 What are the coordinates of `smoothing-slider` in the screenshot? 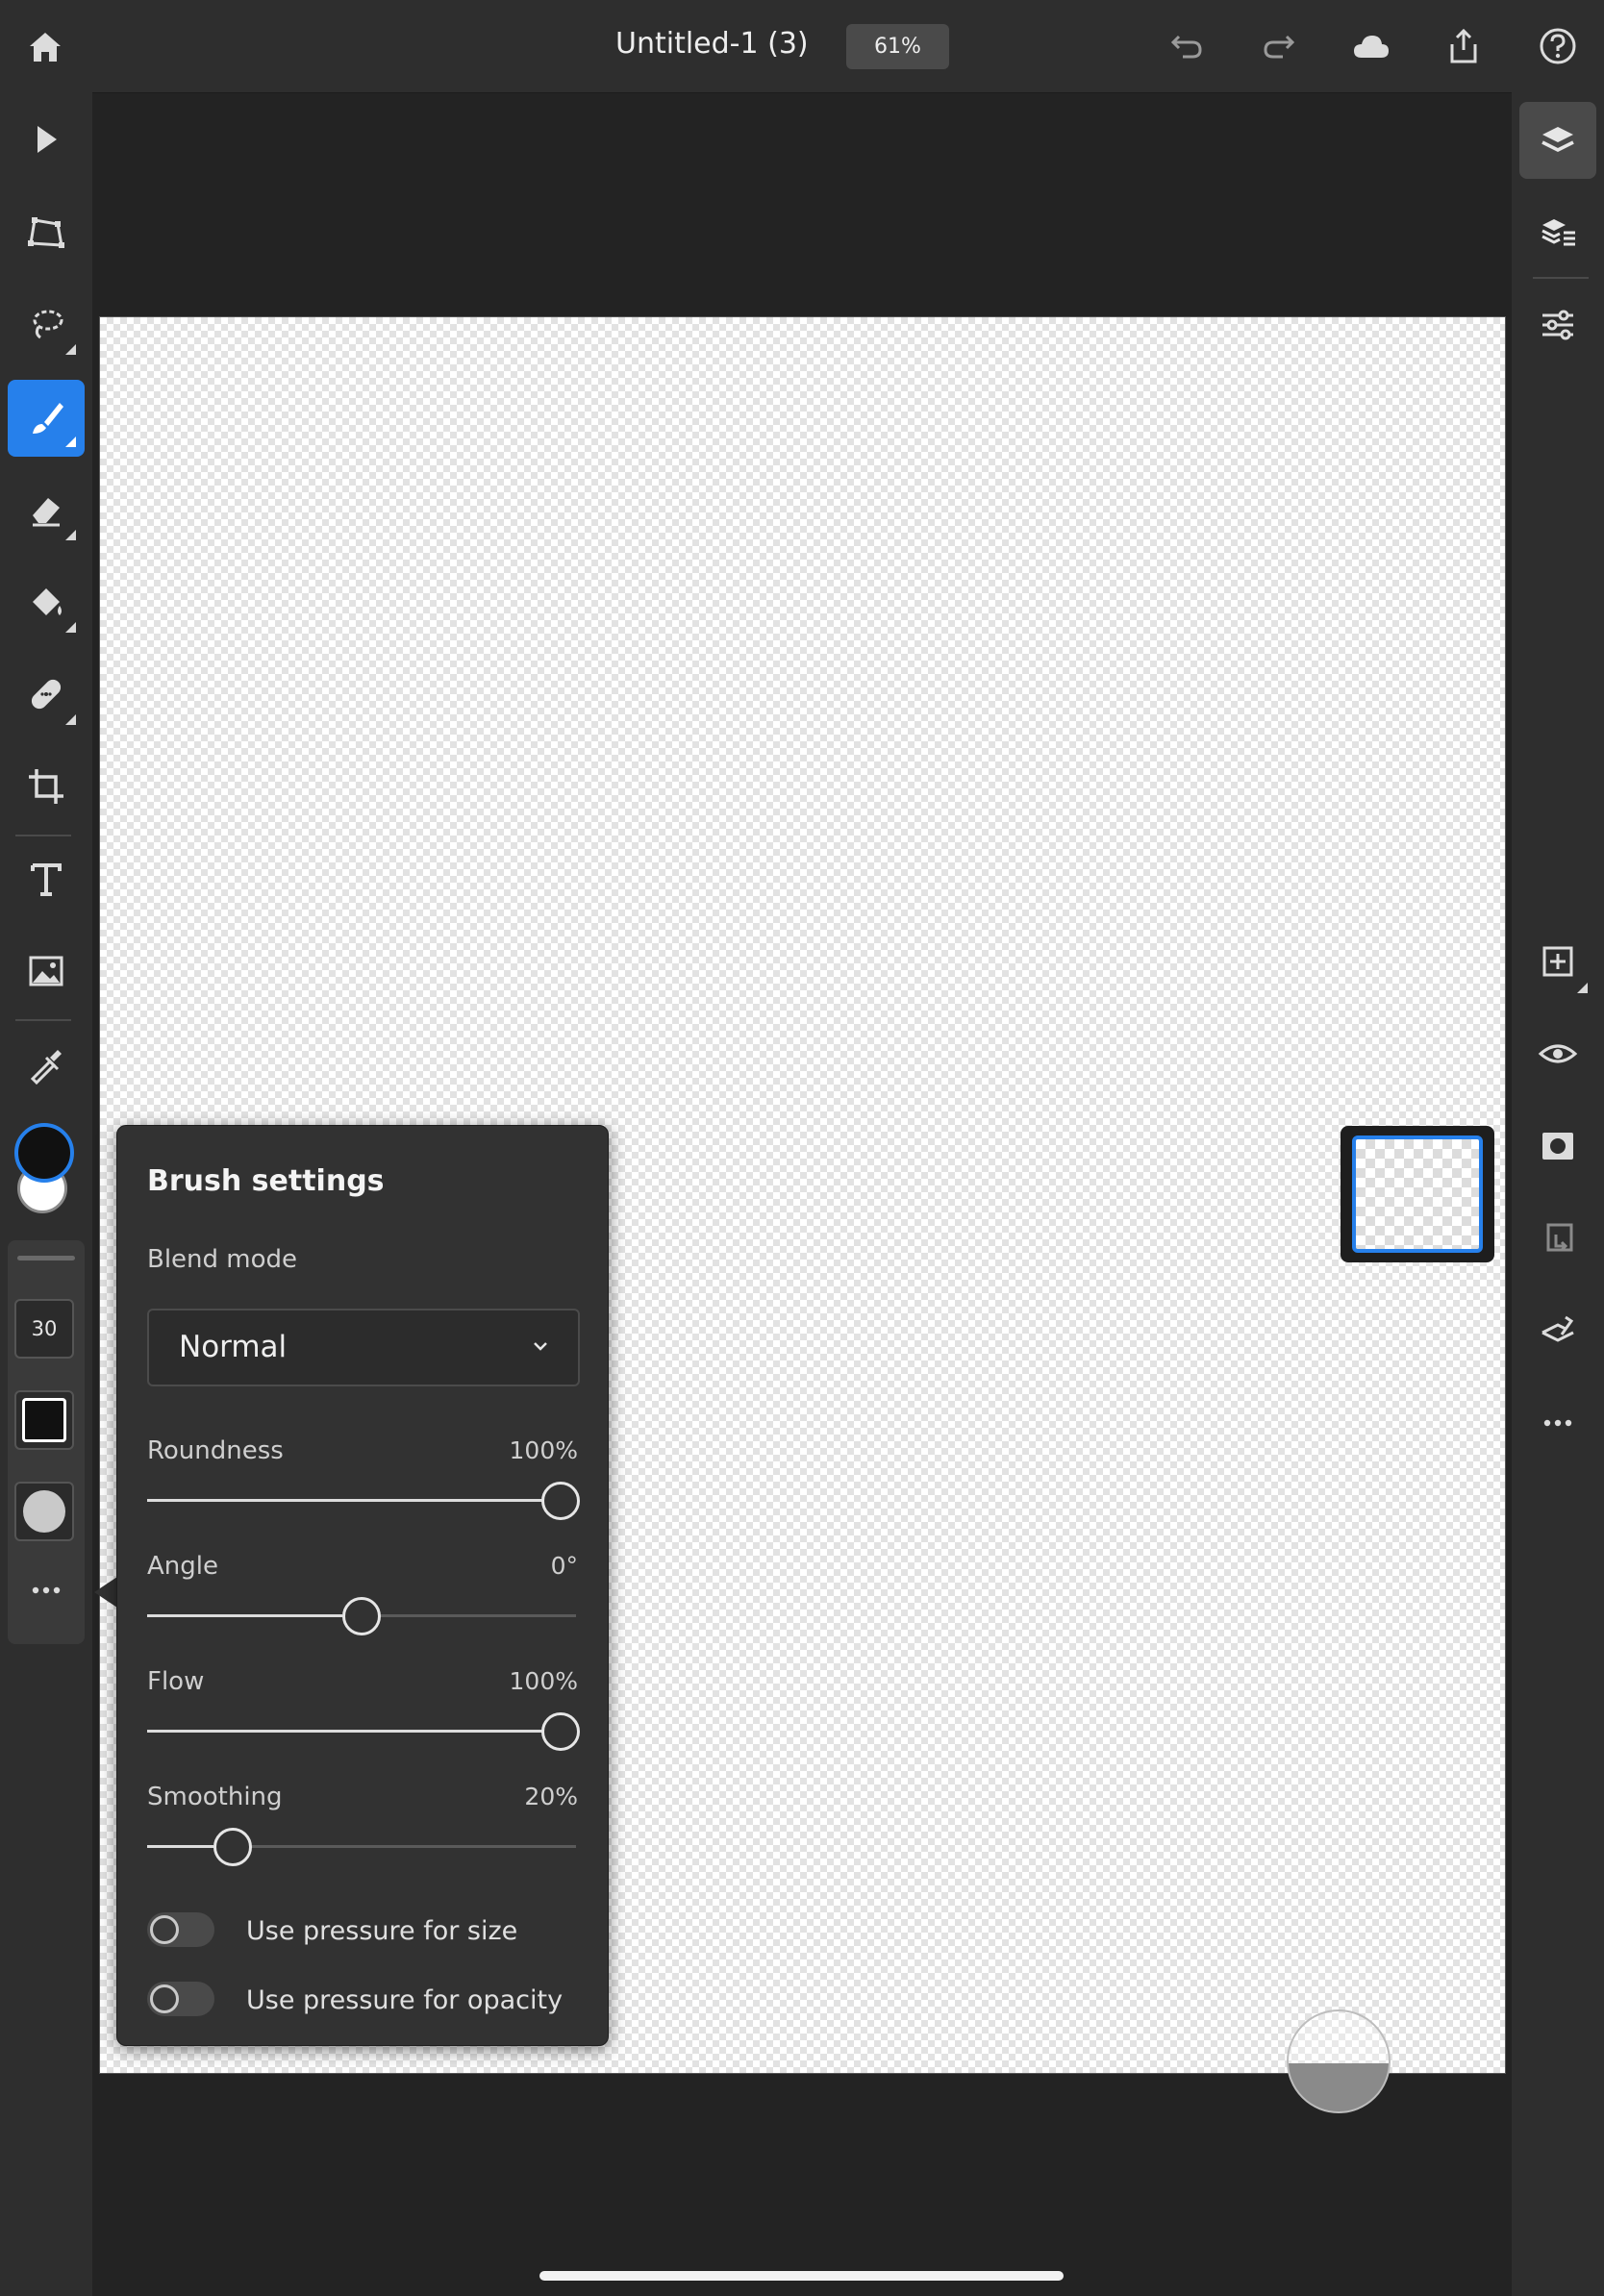 It's located at (361, 1847).